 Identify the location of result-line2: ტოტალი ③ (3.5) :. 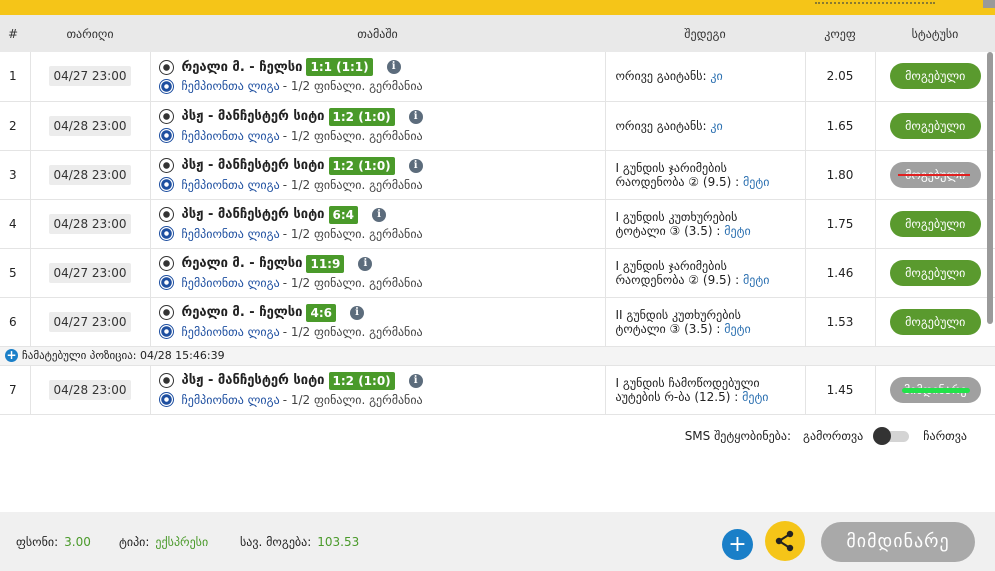
(670, 230).